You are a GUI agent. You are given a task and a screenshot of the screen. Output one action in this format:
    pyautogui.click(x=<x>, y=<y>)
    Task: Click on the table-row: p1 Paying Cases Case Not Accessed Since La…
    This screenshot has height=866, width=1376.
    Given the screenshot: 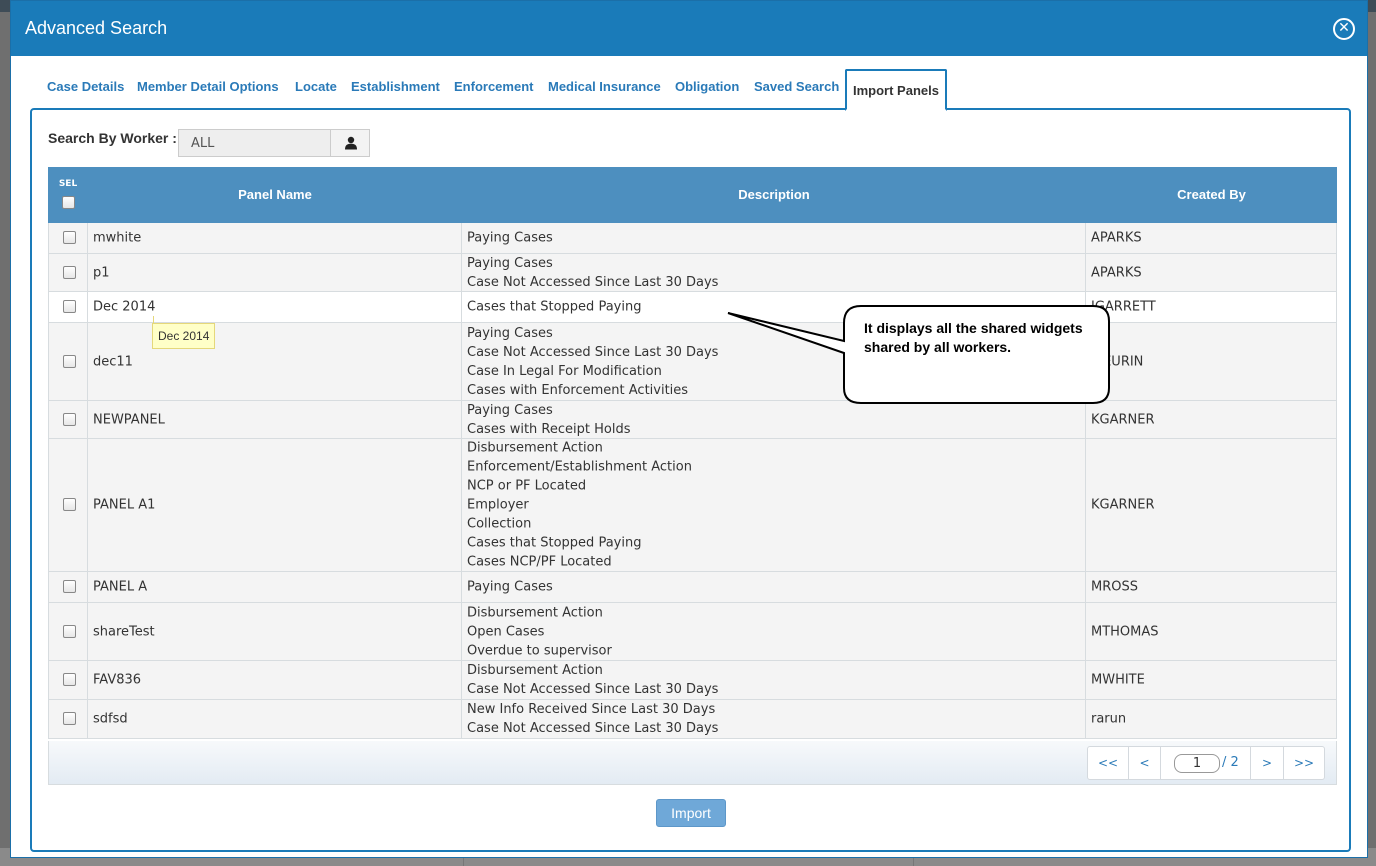 What is the action you would take?
    pyautogui.click(x=692, y=273)
    